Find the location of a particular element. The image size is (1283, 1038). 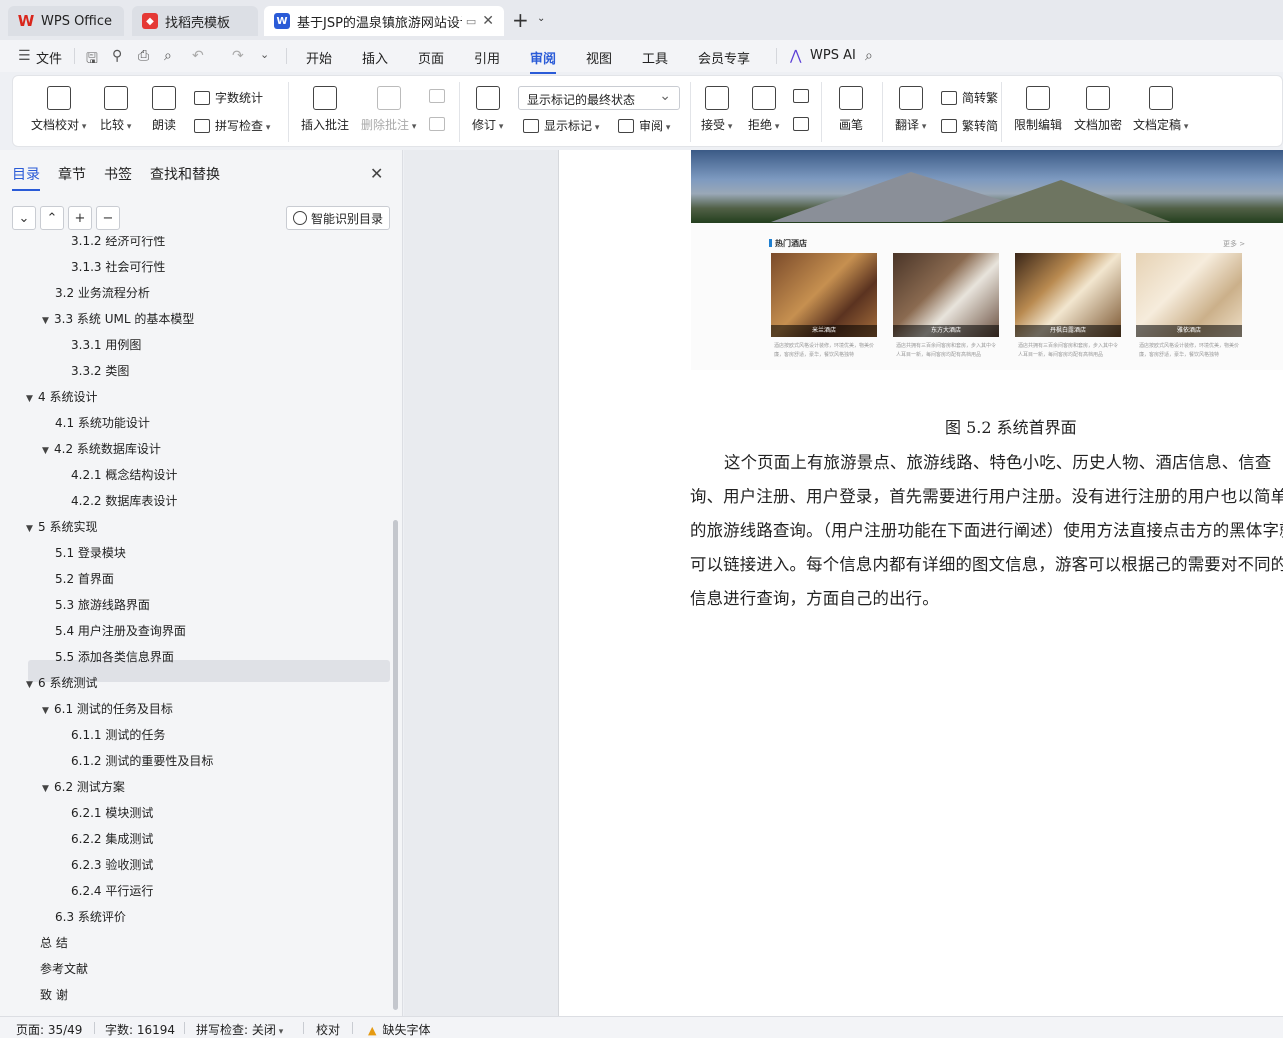

toc-item: 6.2.3 验收测试 is located at coordinates (112, 865).